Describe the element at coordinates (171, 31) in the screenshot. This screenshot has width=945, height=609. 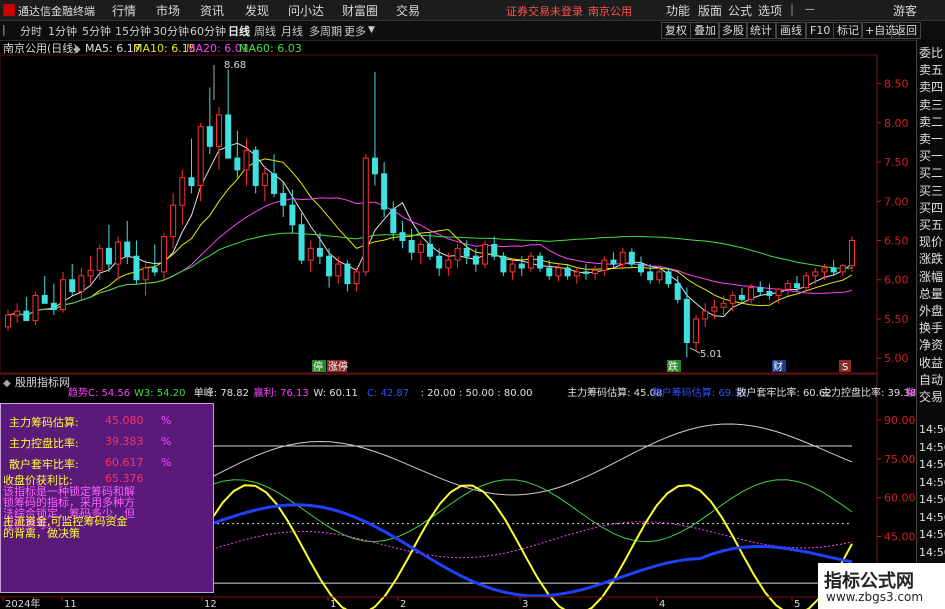
I see `period-30min: 30分钟` at that location.